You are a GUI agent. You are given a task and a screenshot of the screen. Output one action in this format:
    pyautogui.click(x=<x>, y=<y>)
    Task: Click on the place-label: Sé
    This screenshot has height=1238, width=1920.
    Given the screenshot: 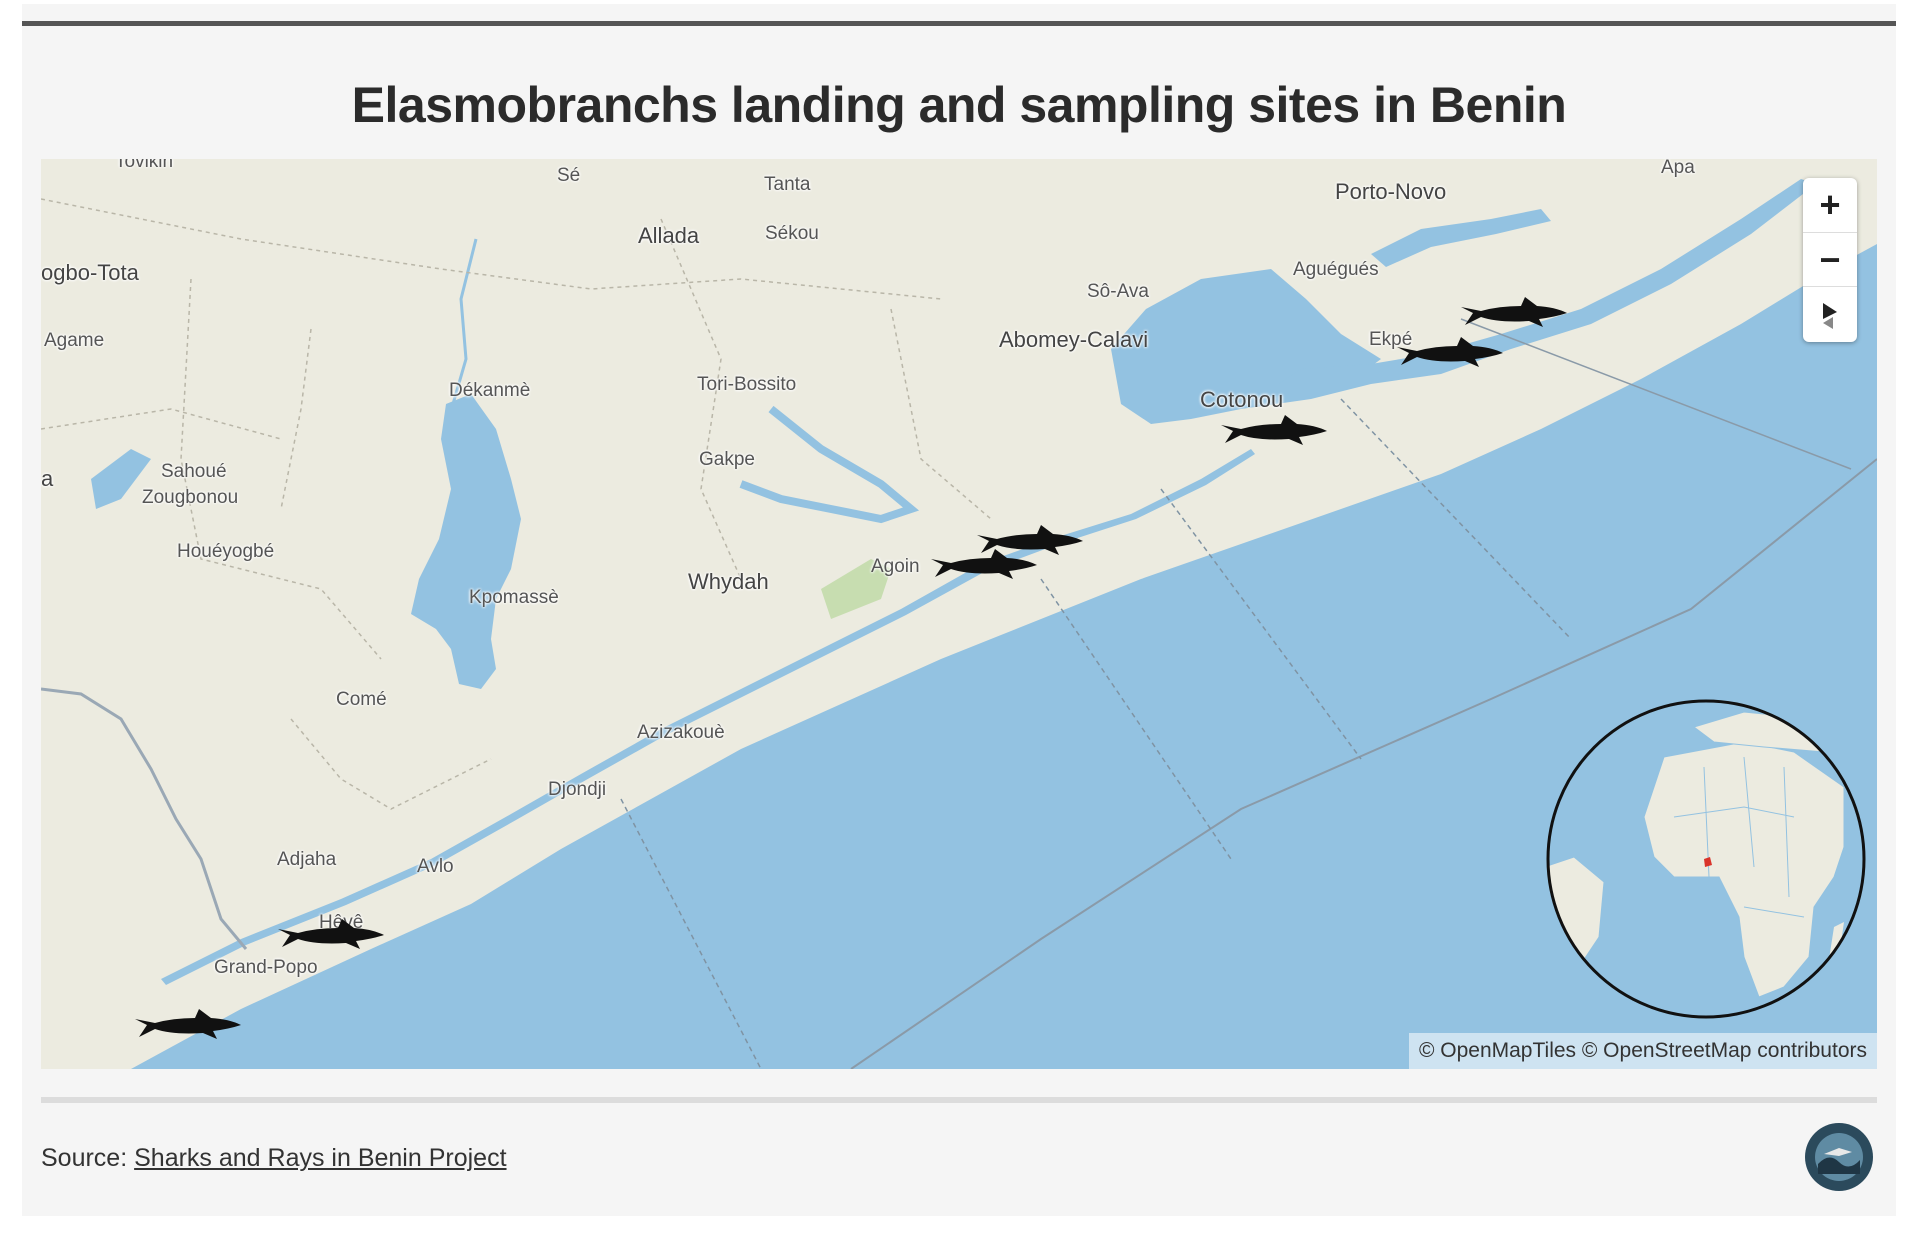 What is the action you would take?
    pyautogui.click(x=569, y=175)
    